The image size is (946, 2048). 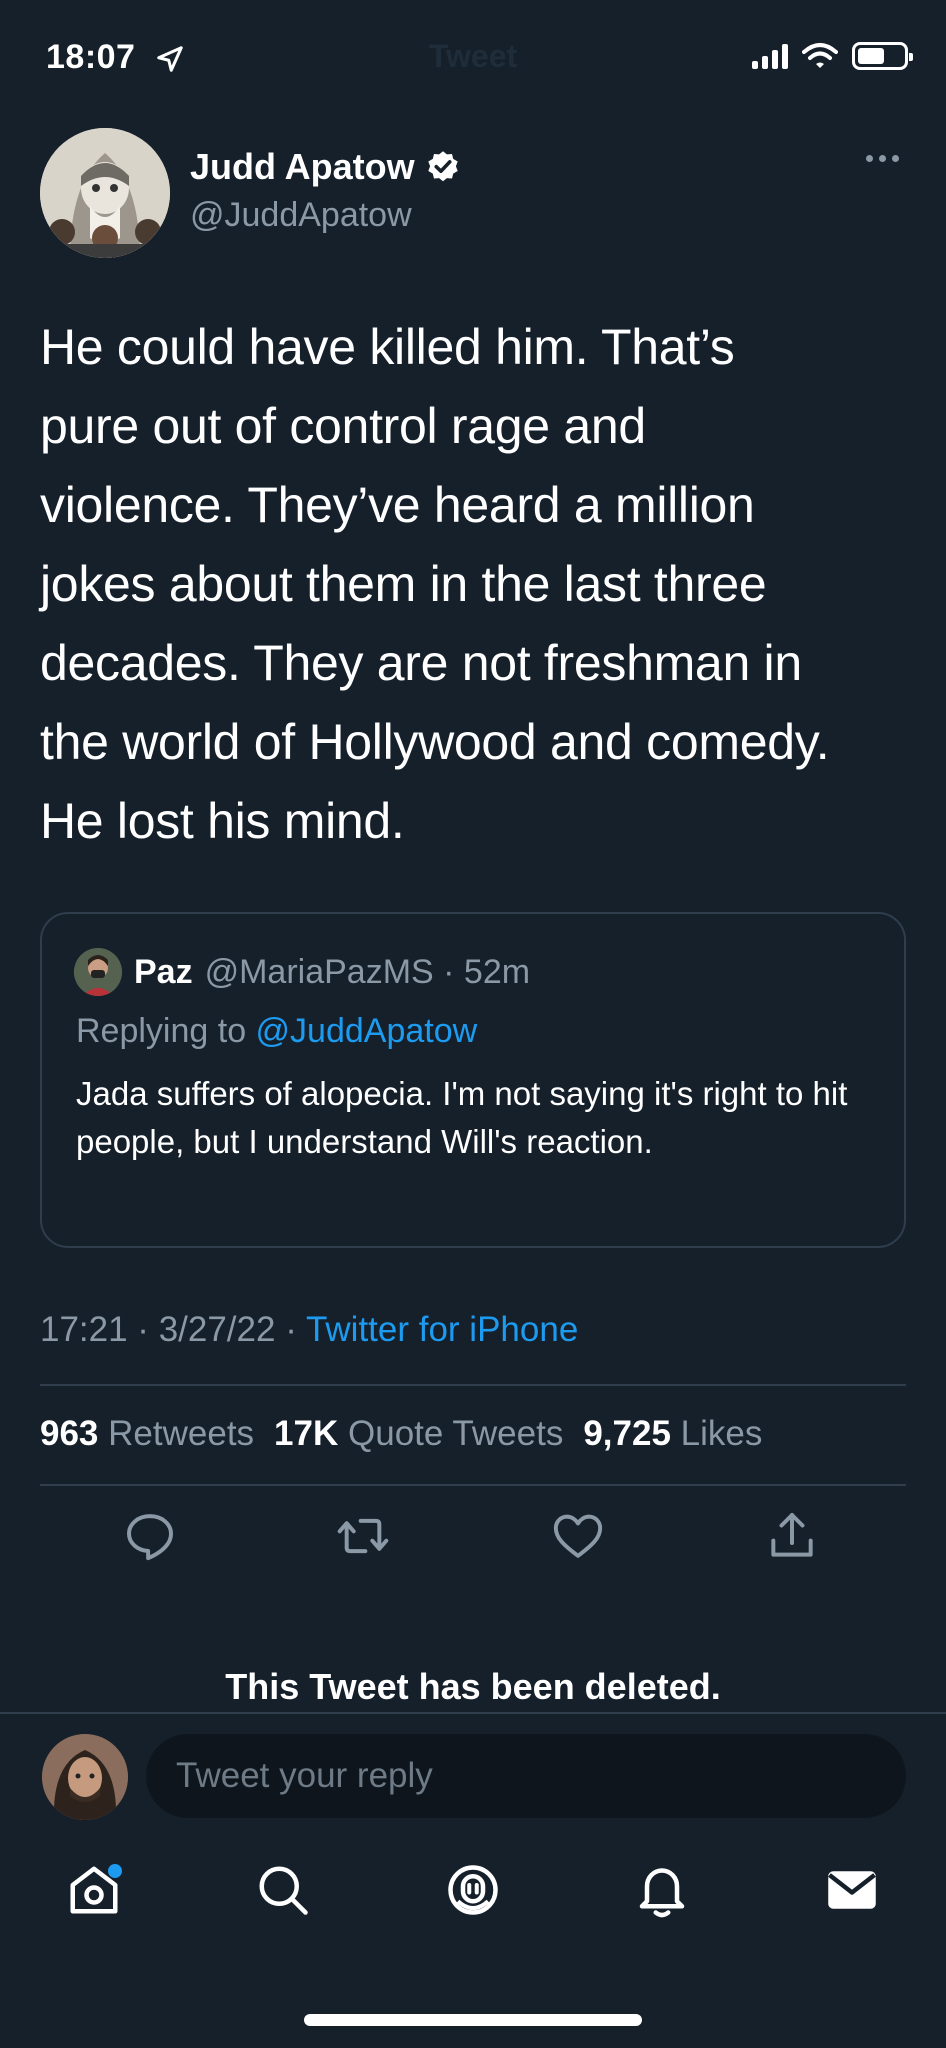 What do you see at coordinates (770, 56) in the screenshot?
I see `signal-icon` at bounding box center [770, 56].